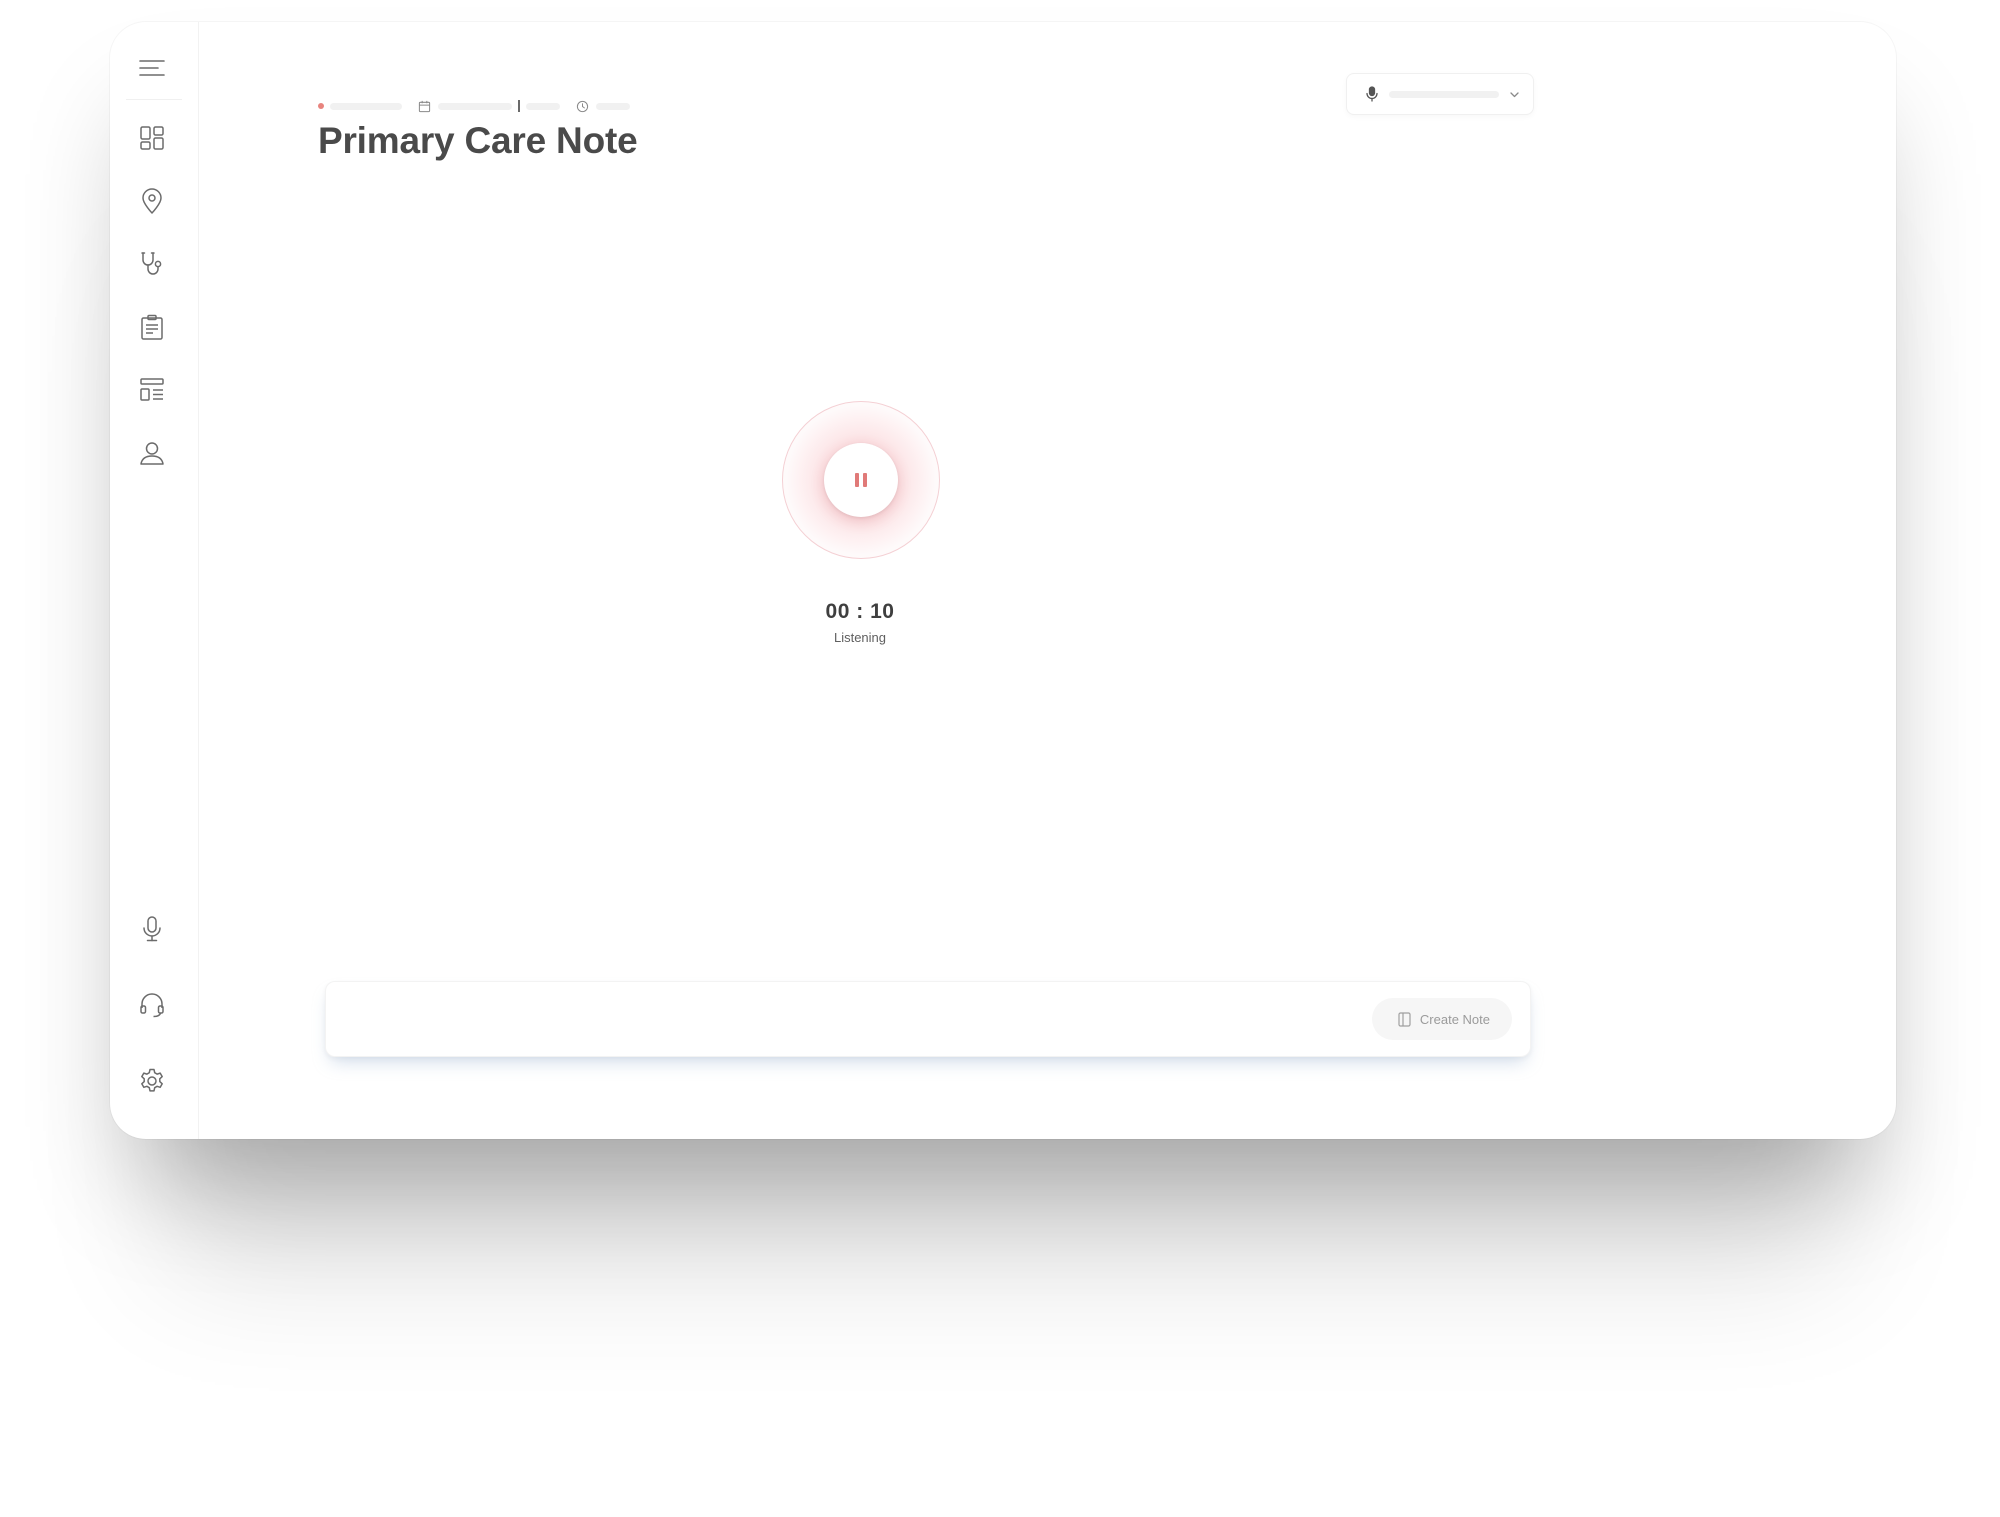 The image size is (2000, 1517). I want to click on note-meta-row, so click(474, 106).